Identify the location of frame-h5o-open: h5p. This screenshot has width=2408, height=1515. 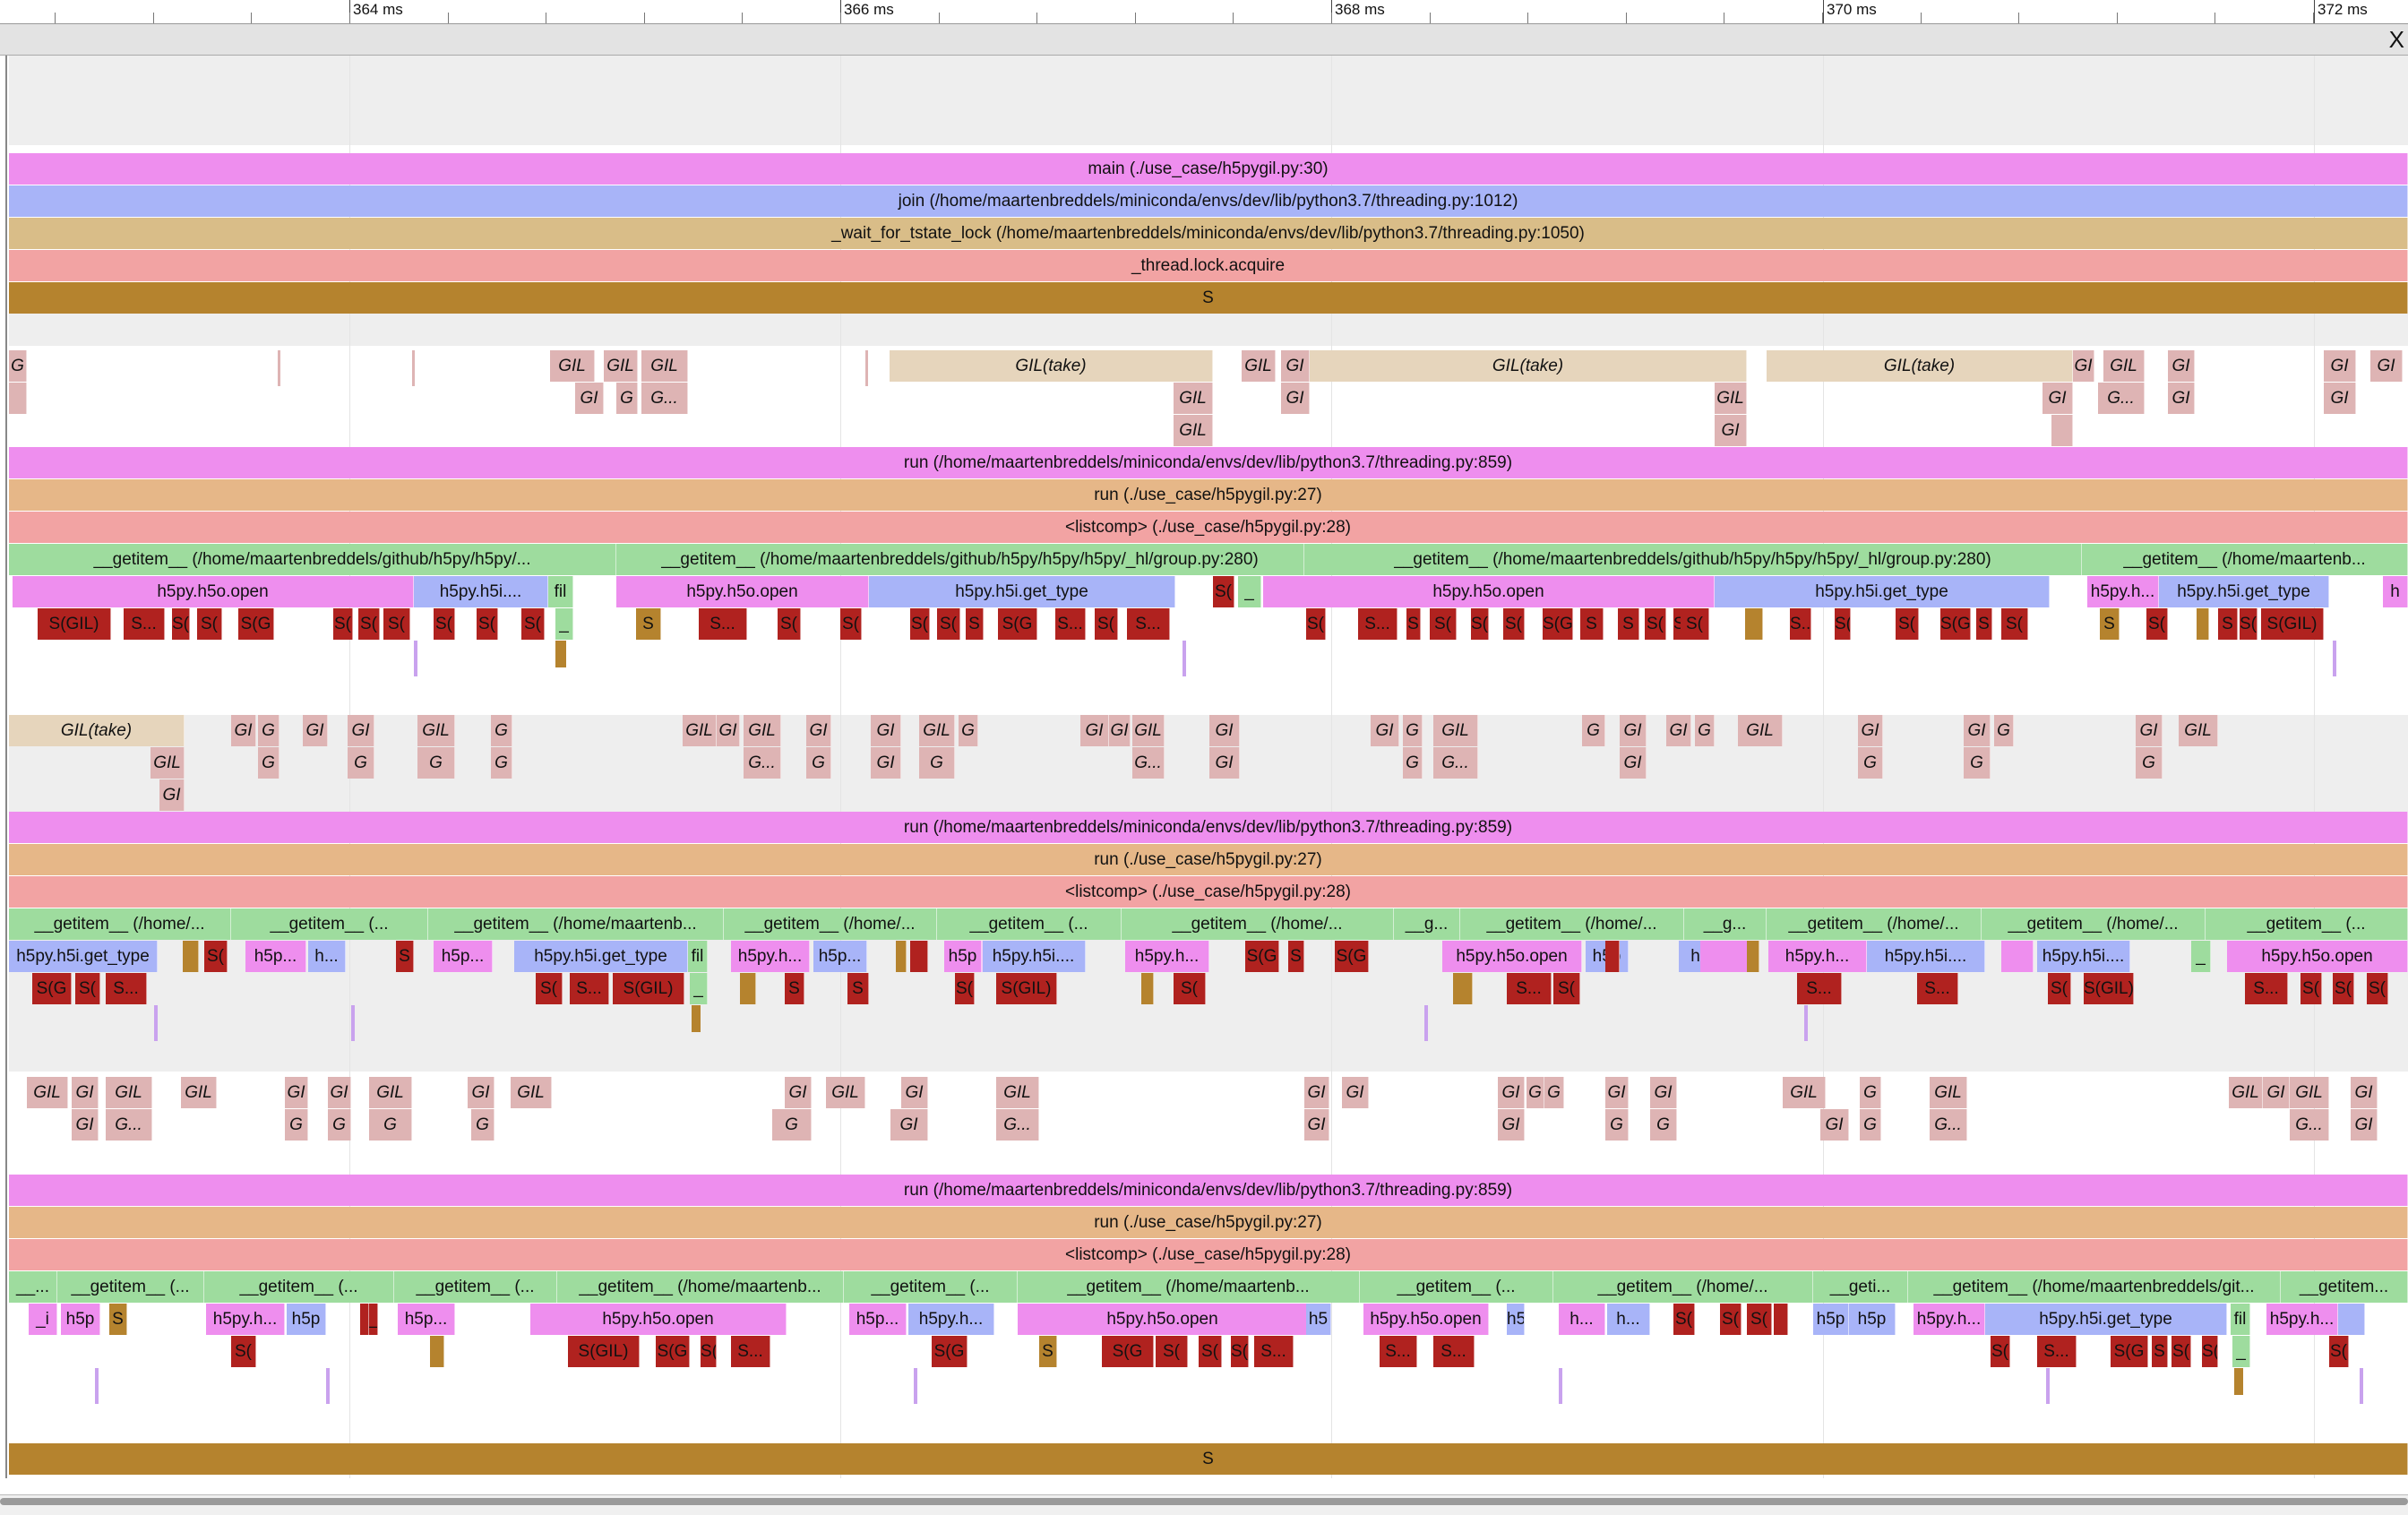
(80, 1319).